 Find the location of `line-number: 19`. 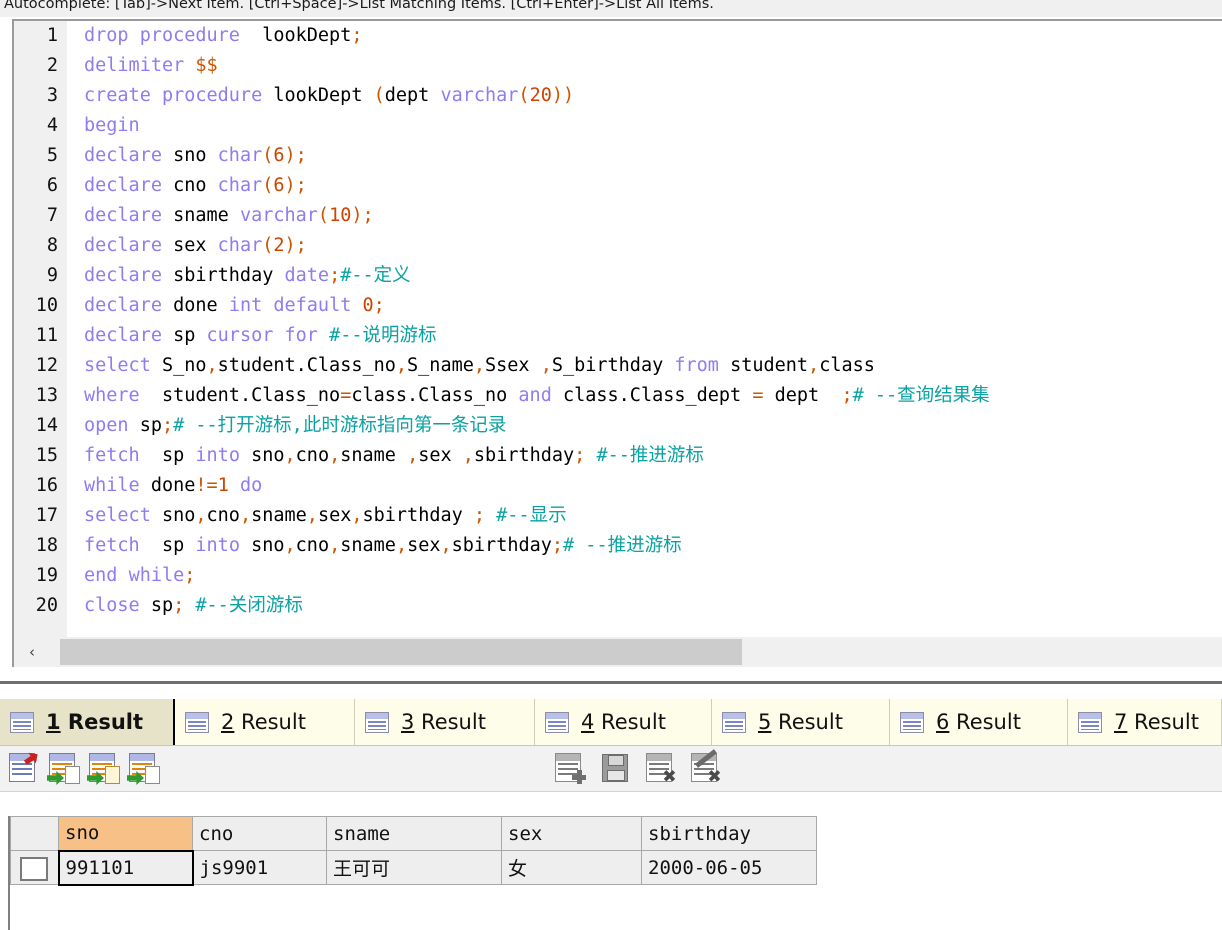

line-number: 19 is located at coordinates (46, 575).